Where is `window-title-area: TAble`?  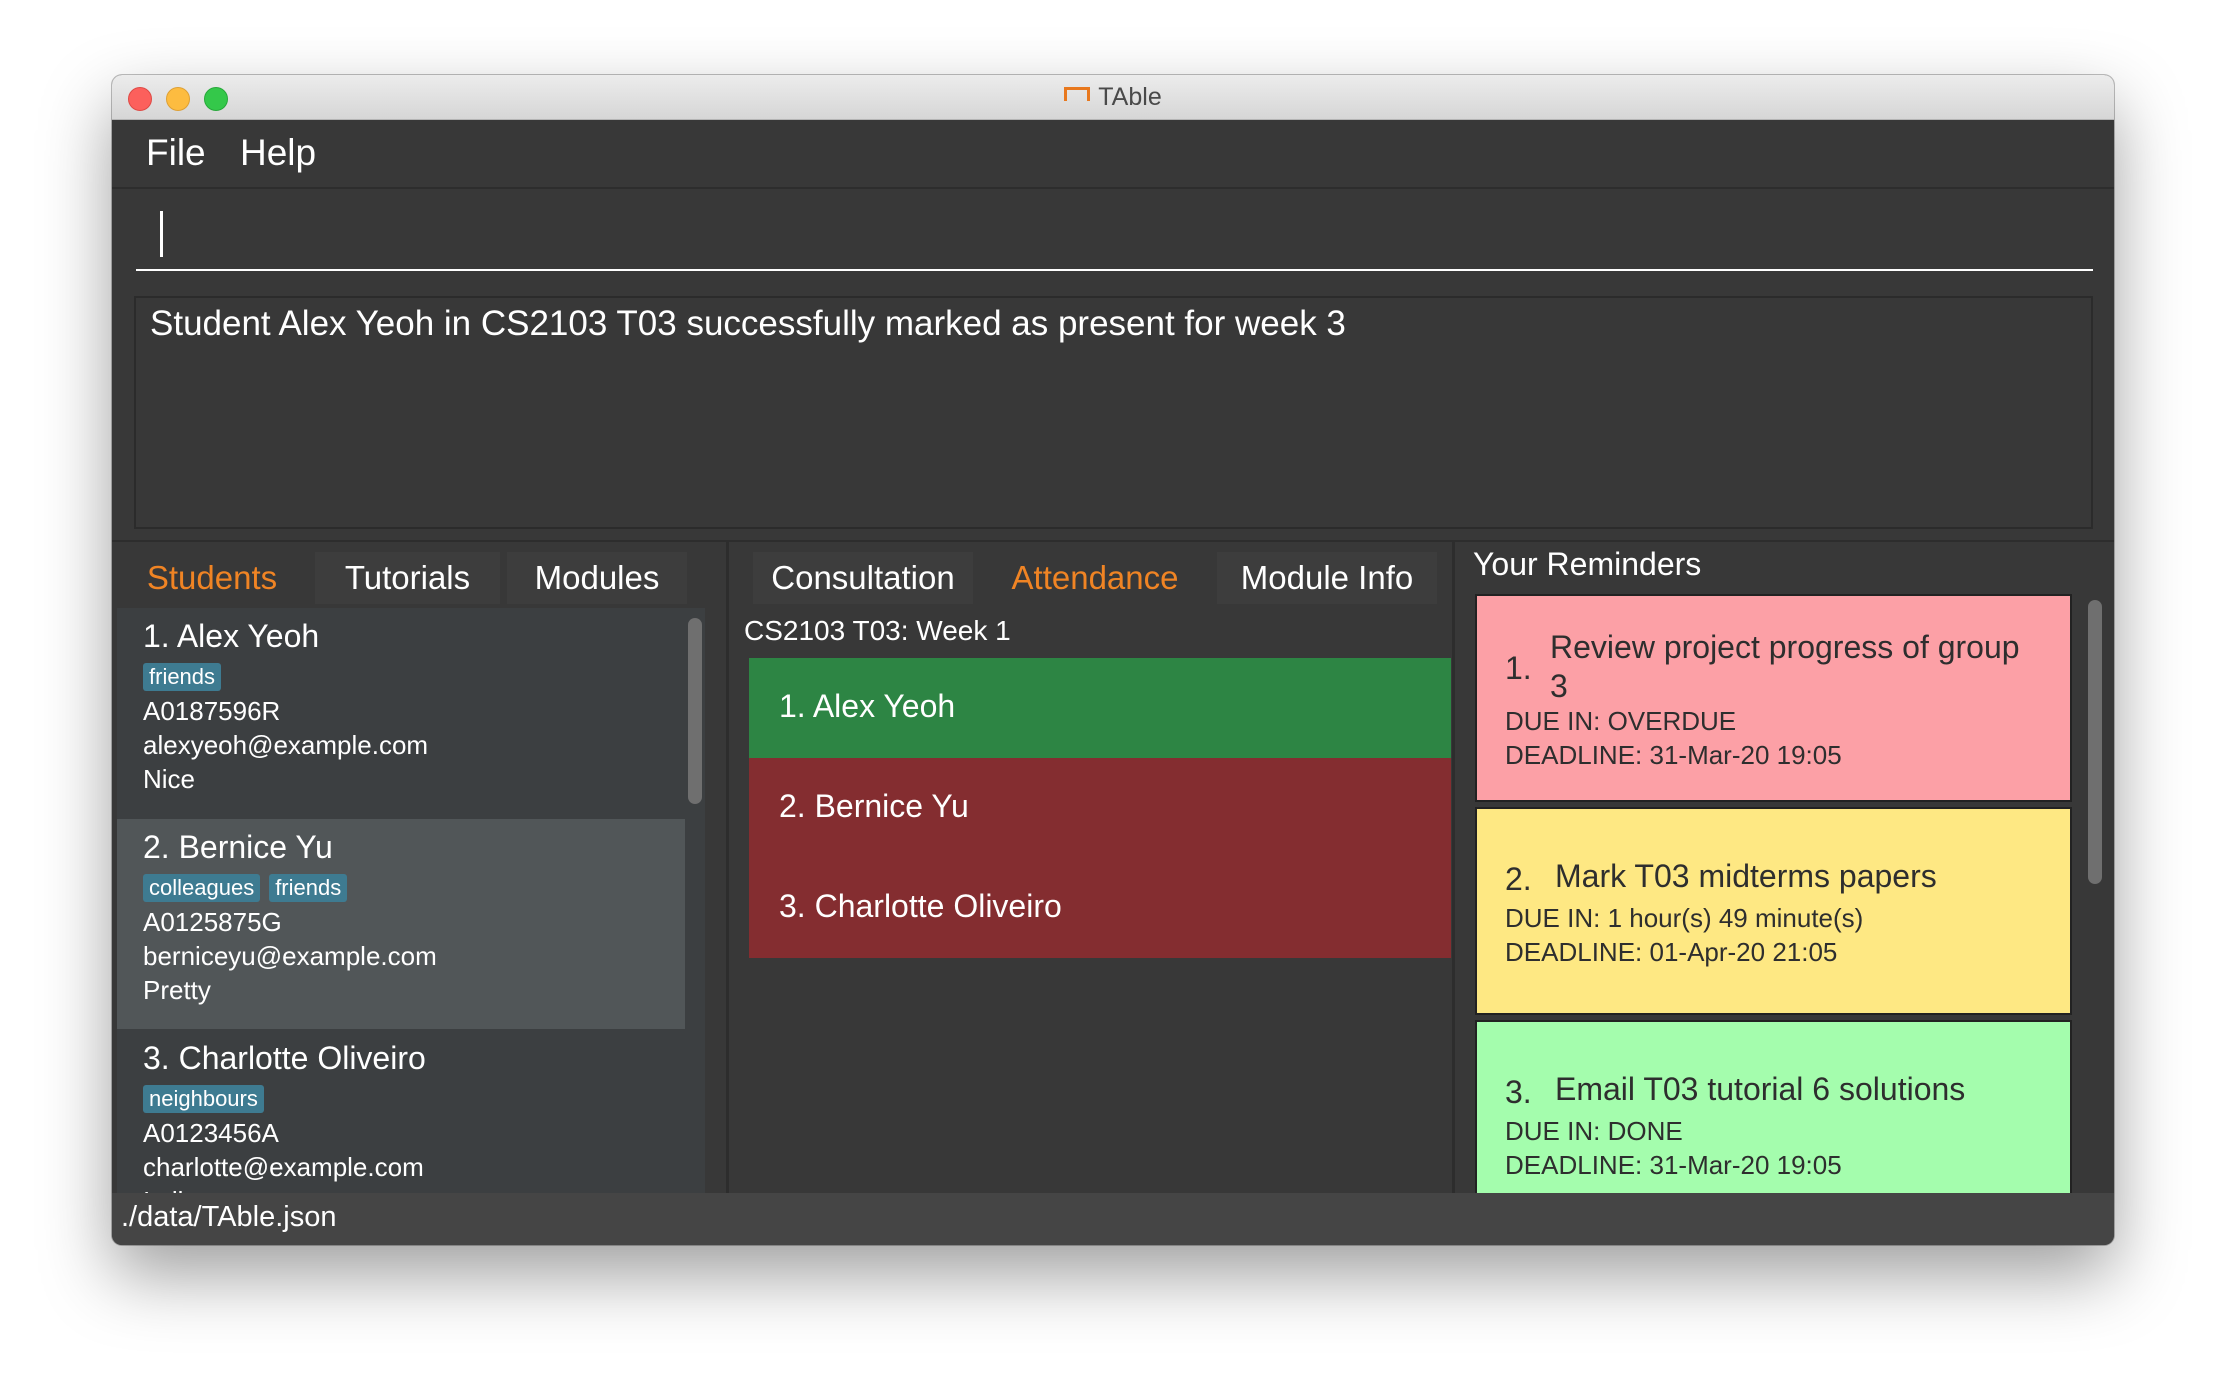 window-title-area: TAble is located at coordinates (1113, 97).